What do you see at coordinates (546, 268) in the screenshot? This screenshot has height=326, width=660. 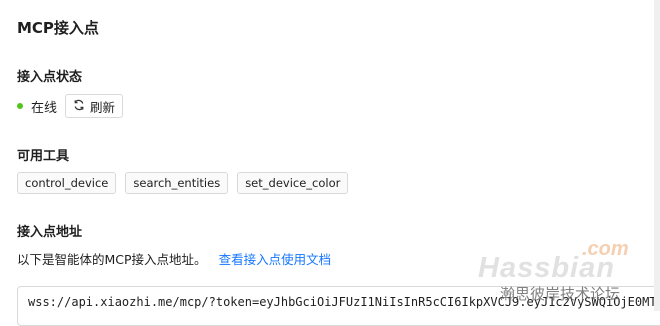 I see `watermark-brand: Hassbian` at bounding box center [546, 268].